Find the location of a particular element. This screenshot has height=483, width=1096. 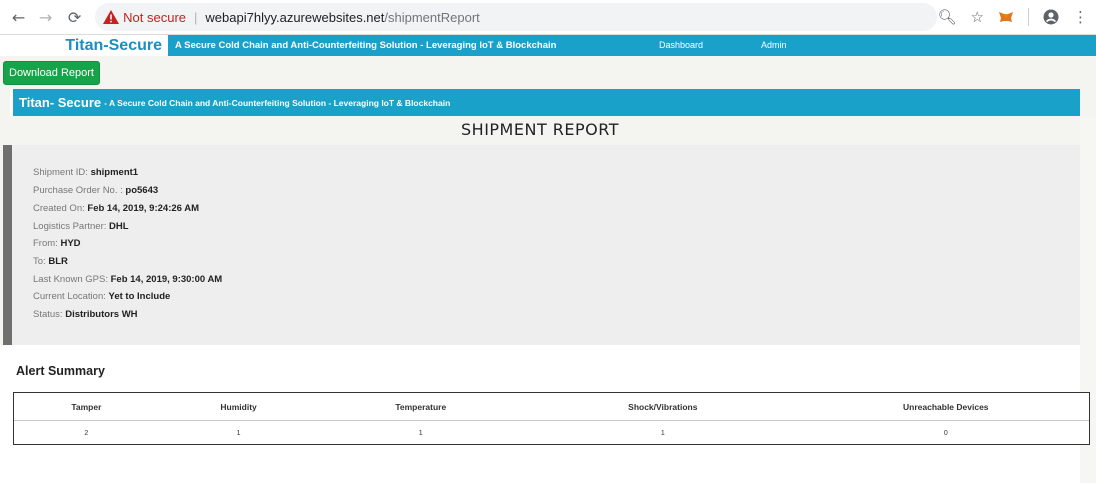

star-icon: ☆ is located at coordinates (977, 17).